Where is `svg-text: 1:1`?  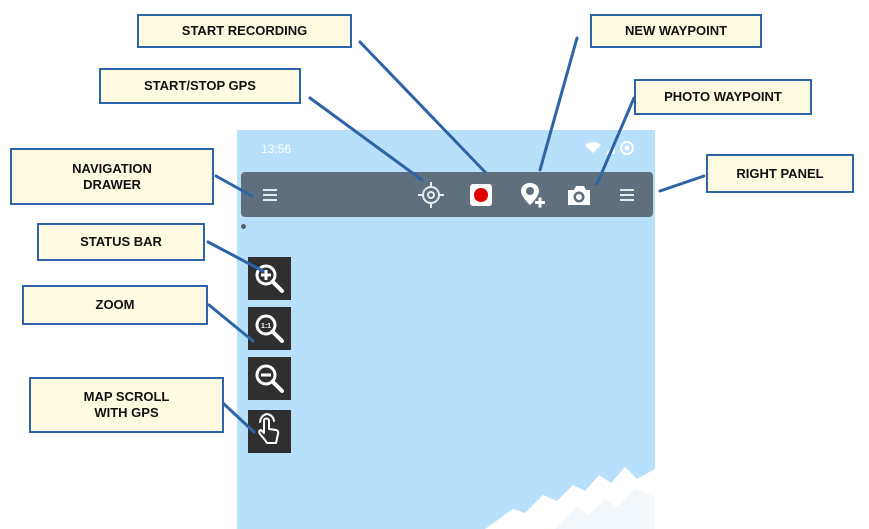
svg-text: 1:1 is located at coordinates (266, 326).